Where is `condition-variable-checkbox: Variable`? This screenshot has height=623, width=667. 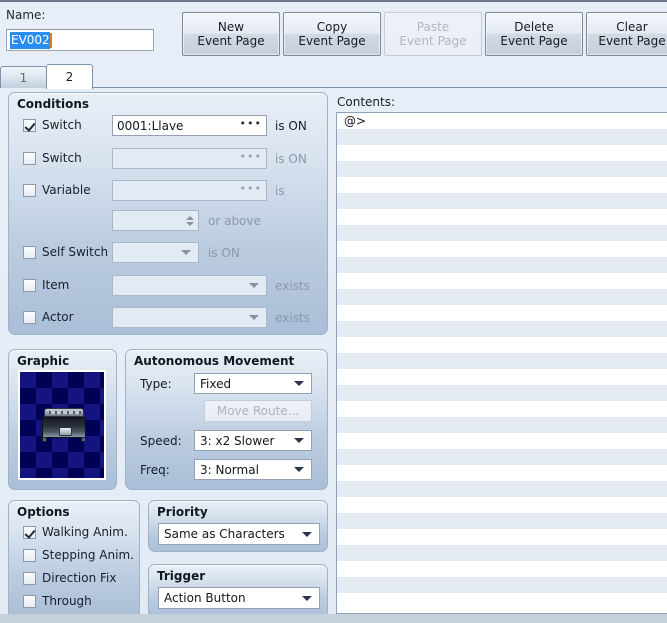 condition-variable-checkbox: Variable is located at coordinates (57, 190).